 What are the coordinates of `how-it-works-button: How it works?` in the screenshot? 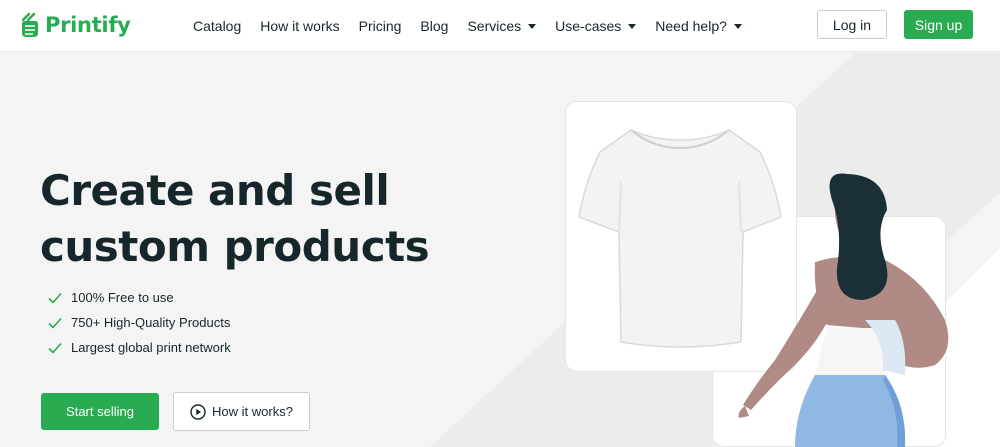 It's located at (241, 411).